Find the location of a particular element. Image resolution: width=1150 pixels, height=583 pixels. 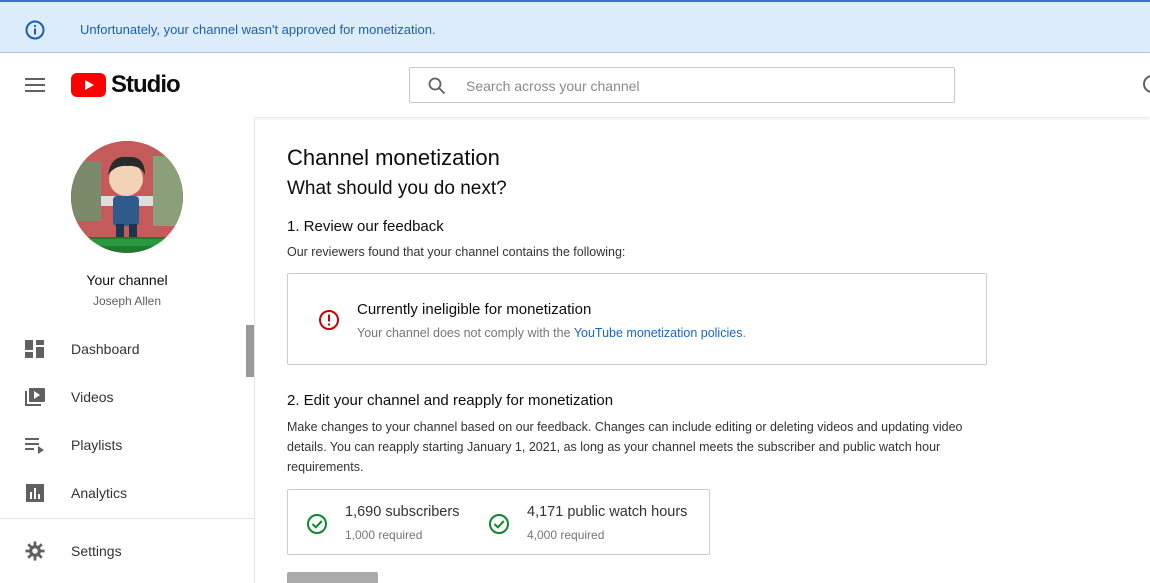

analytics-icon is located at coordinates (35, 493).